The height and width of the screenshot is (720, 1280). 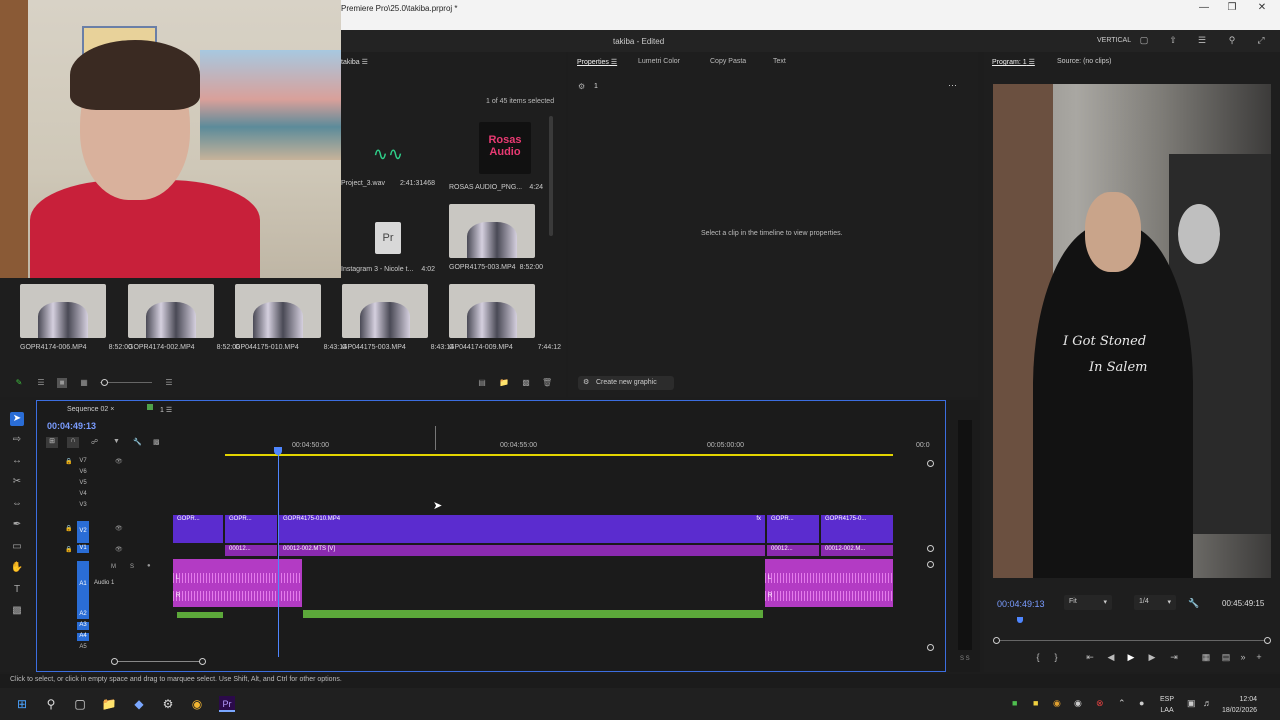 What do you see at coordinates (1232, 9) in the screenshot?
I see `maximize-button: ❐` at bounding box center [1232, 9].